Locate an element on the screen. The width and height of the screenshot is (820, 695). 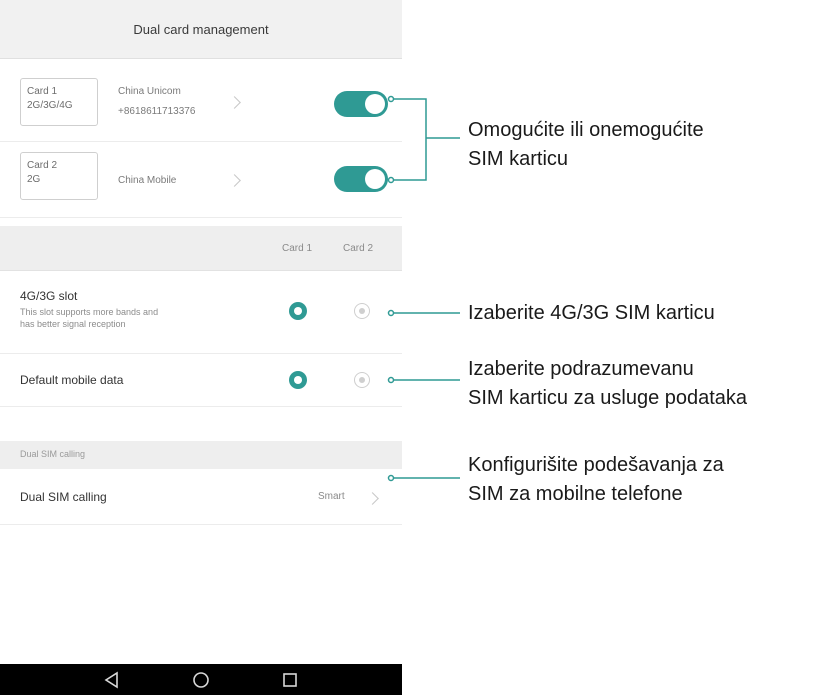
callout-calling-line1: Konfigurišite podešavanja za is located at coordinates (596, 465).